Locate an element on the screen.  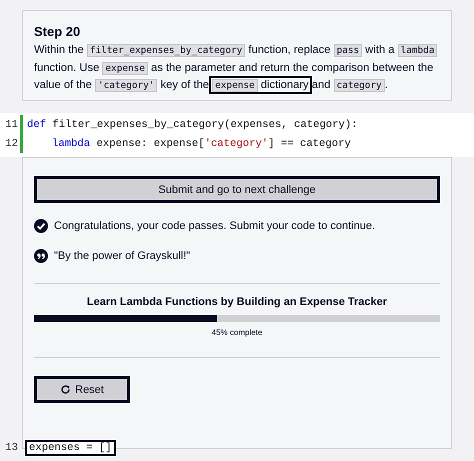
submit-button: Submit and go to next challenge is located at coordinates (237, 189).